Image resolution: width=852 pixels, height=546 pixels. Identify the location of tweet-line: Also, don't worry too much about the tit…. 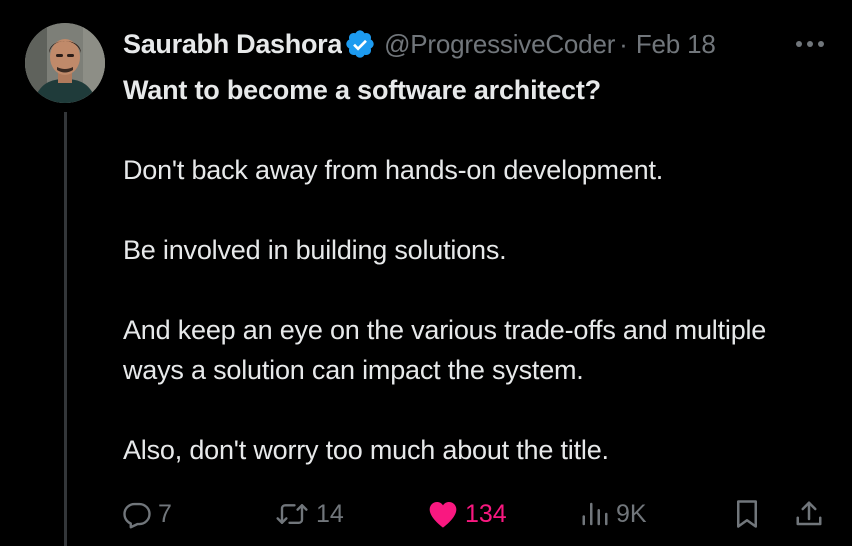
(366, 450).